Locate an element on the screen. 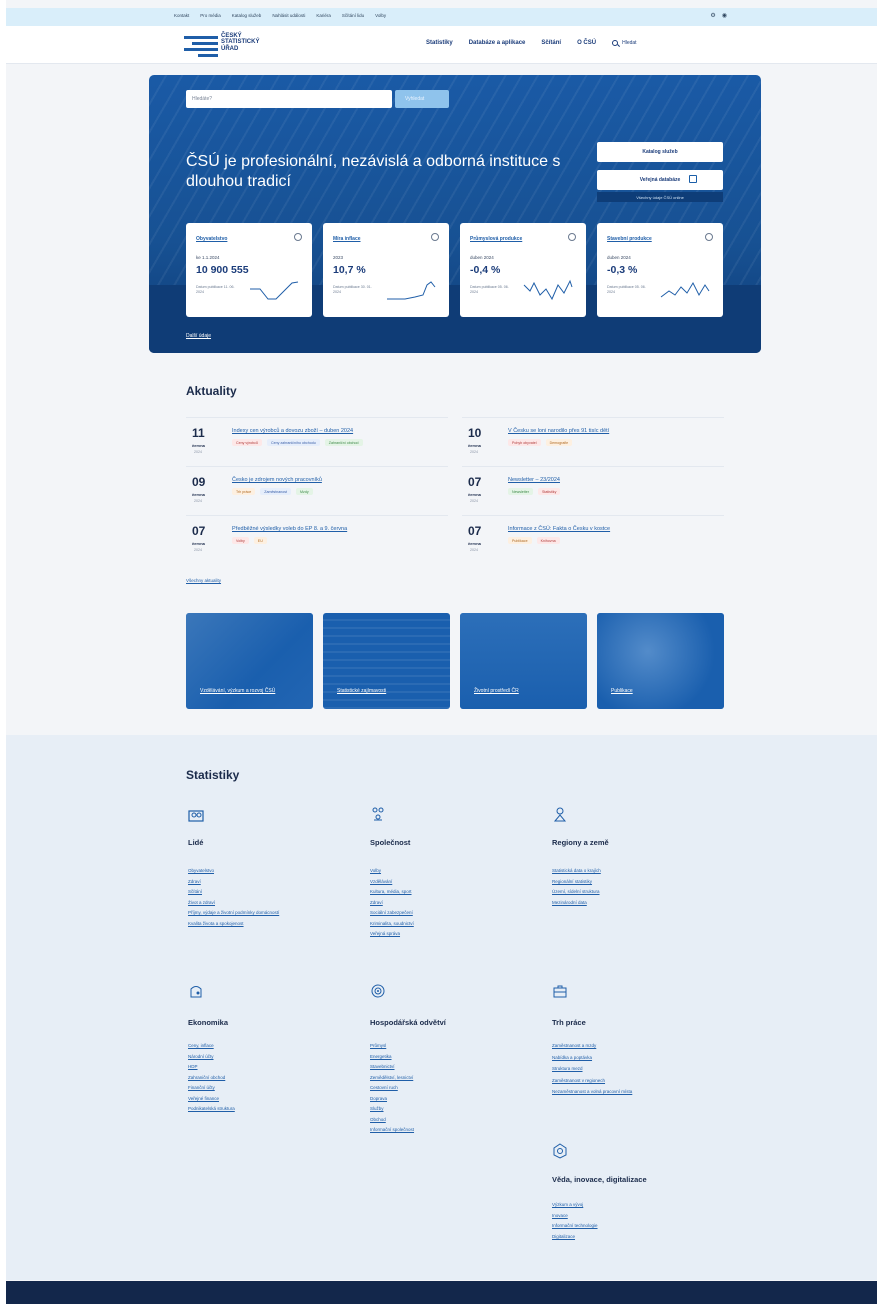  category-link: Zahraniční obchod is located at coordinates (211, 1077).